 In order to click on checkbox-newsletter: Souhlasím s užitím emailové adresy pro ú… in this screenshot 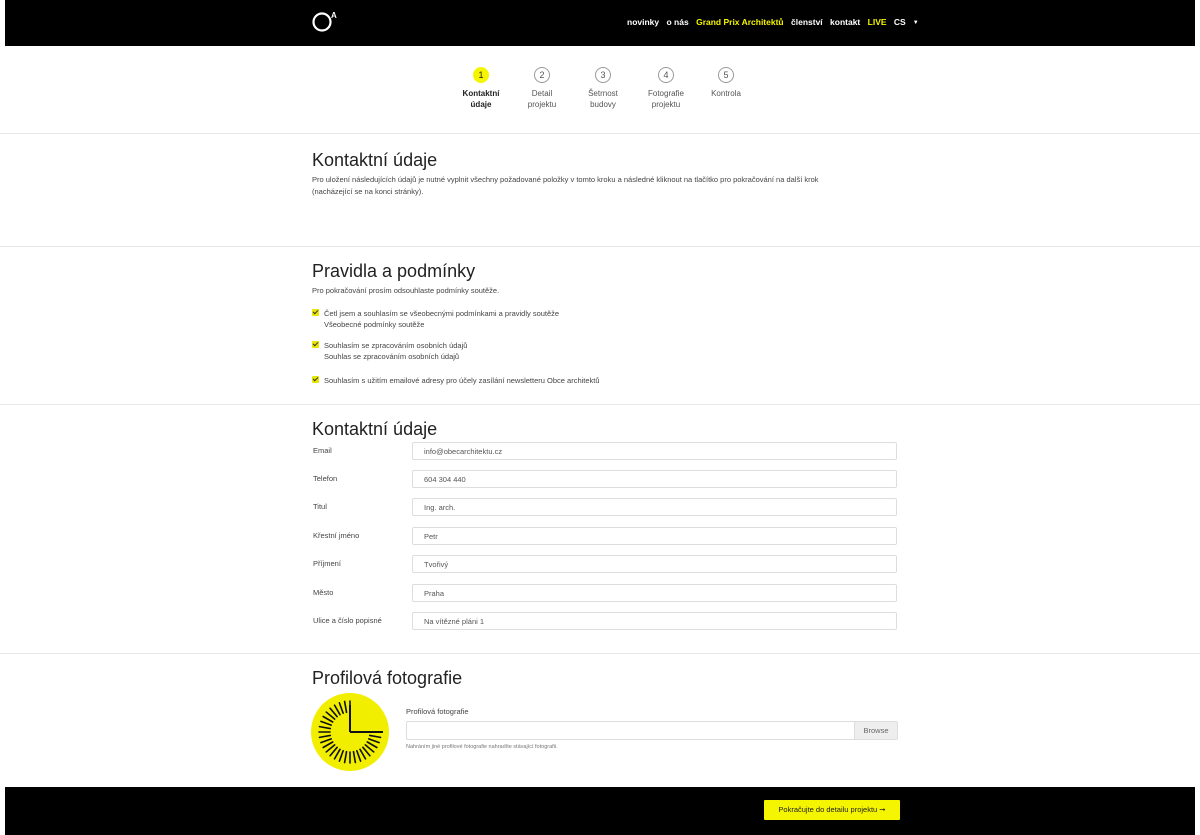, I will do `click(456, 380)`.